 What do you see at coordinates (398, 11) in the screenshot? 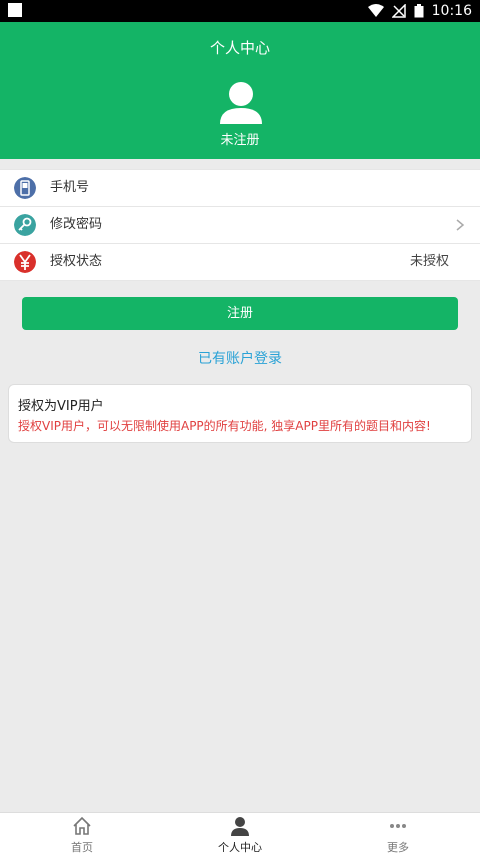
I see `no-signal-icon` at bounding box center [398, 11].